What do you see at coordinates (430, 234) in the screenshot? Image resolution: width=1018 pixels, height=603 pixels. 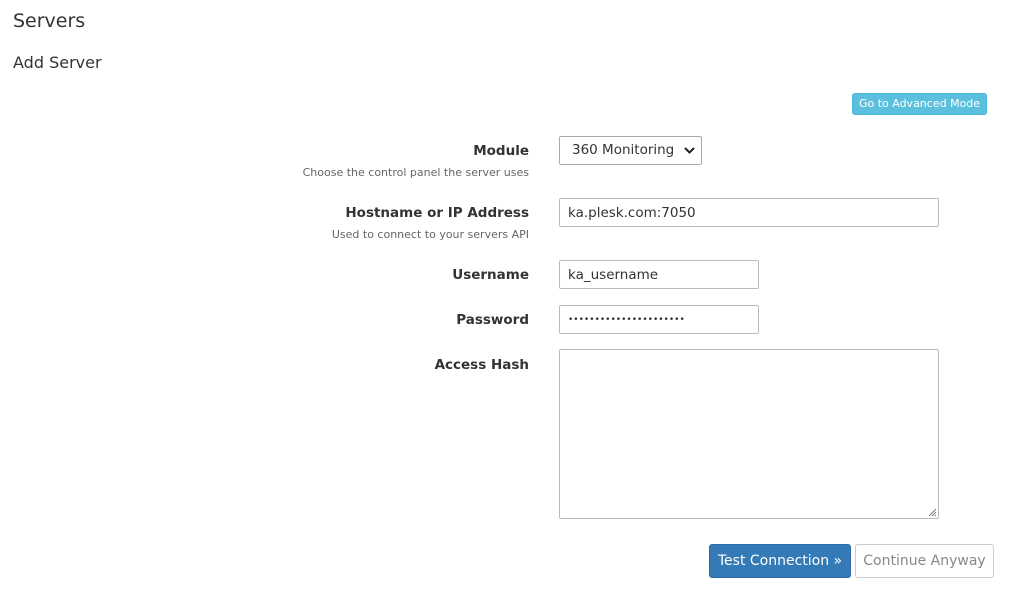 I see `hostname-help-text: Used to connect to your servers API` at bounding box center [430, 234].